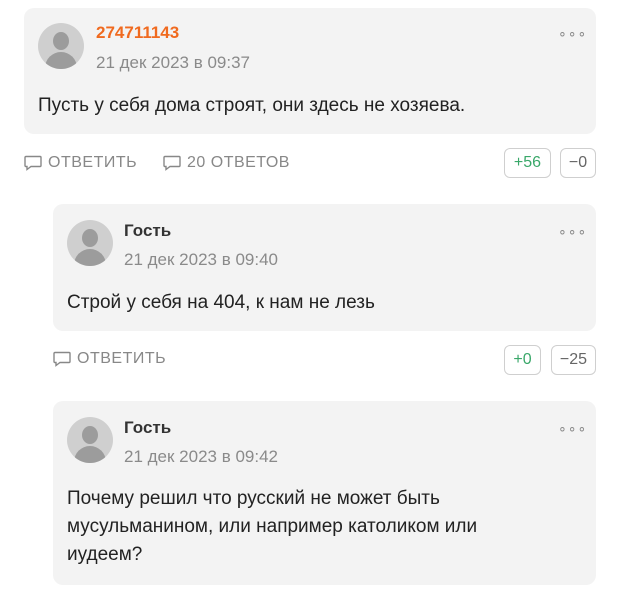 This screenshot has width=620, height=596. I want to click on replies-count-button: 20 ОТВЕТОВ, so click(226, 163).